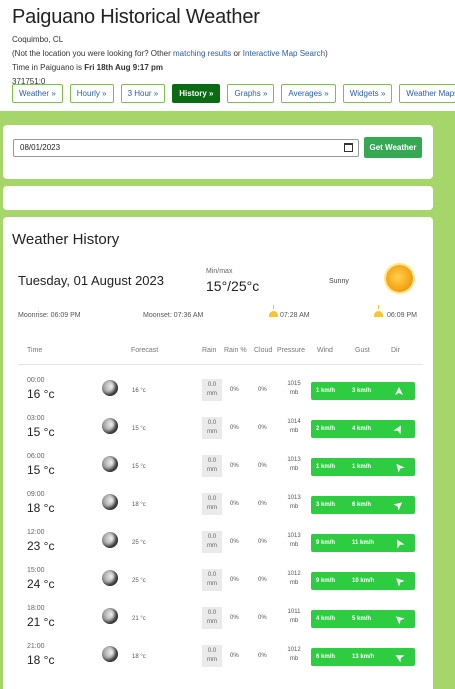 The width and height of the screenshot is (455, 689). Describe the element at coordinates (235, 350) in the screenshot. I see `col-rain-pct: Rain %` at that location.